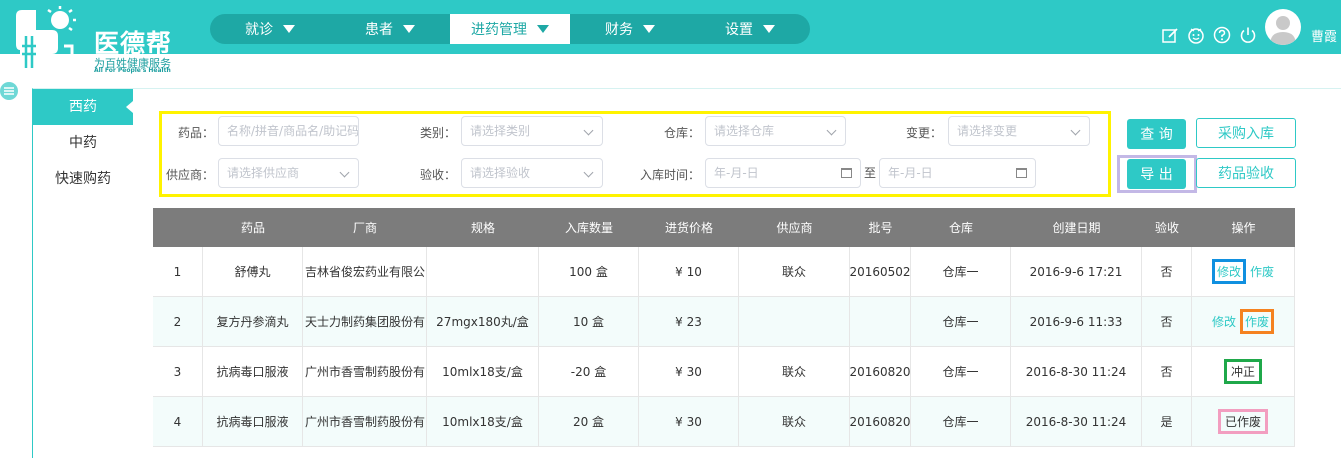 The height and width of the screenshot is (458, 1341). I want to click on warehouse-select: 请选择仓库, so click(775, 131).